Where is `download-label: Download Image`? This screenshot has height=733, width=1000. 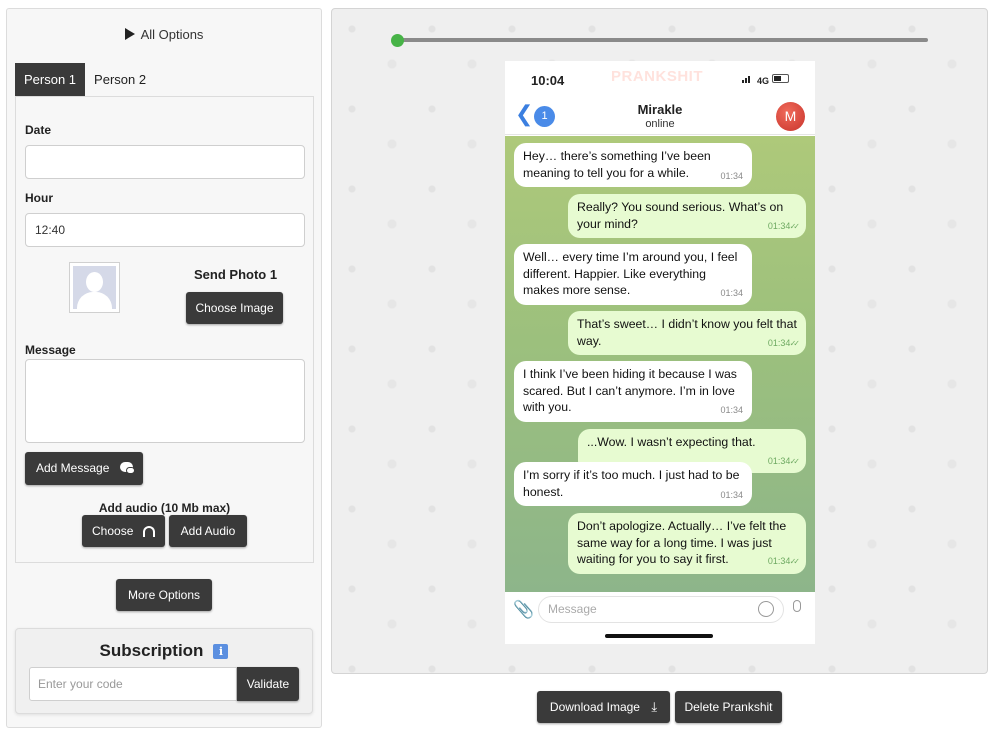 download-label: Download Image is located at coordinates (594, 707).